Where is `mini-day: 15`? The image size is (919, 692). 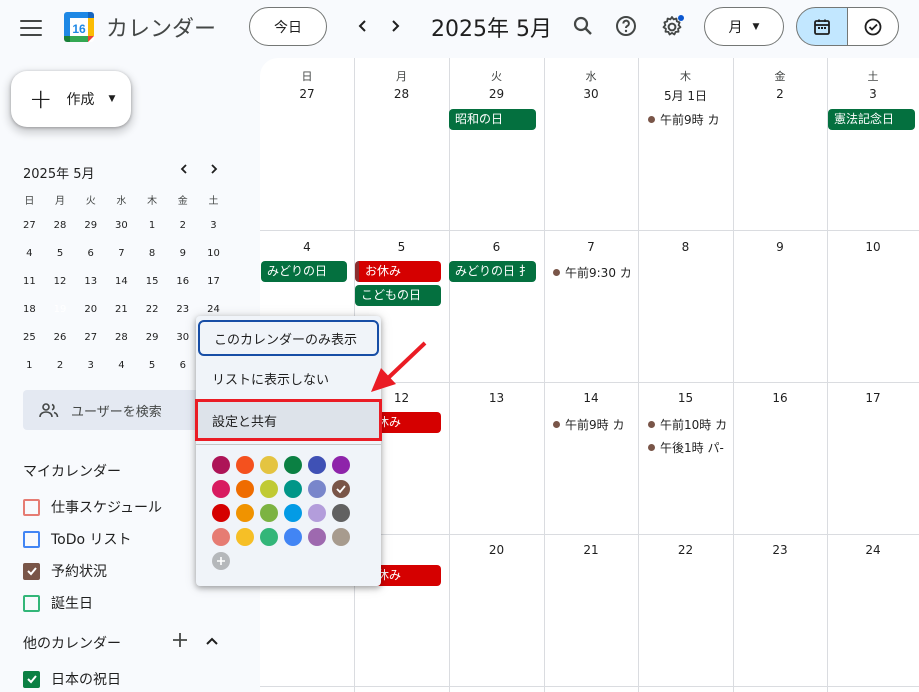
mini-day: 15 is located at coordinates (152, 282).